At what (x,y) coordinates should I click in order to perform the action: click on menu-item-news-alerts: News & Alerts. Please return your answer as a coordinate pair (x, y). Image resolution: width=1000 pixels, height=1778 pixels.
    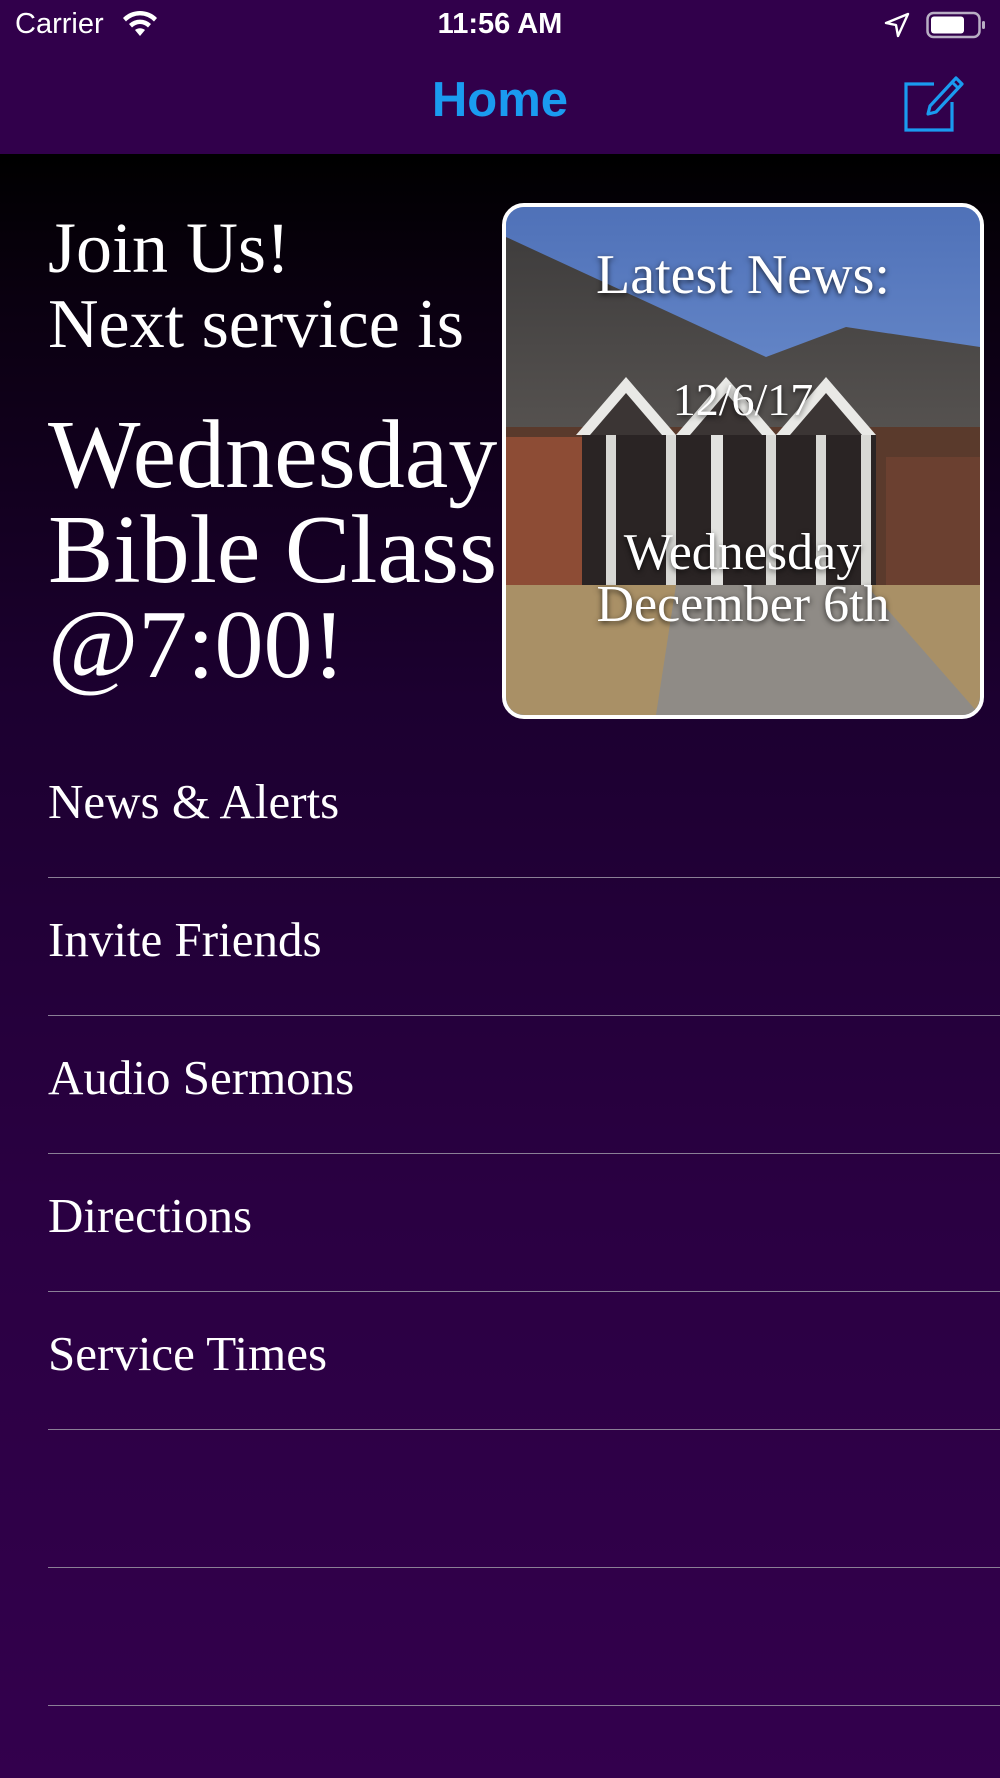
    Looking at the image, I should click on (524, 809).